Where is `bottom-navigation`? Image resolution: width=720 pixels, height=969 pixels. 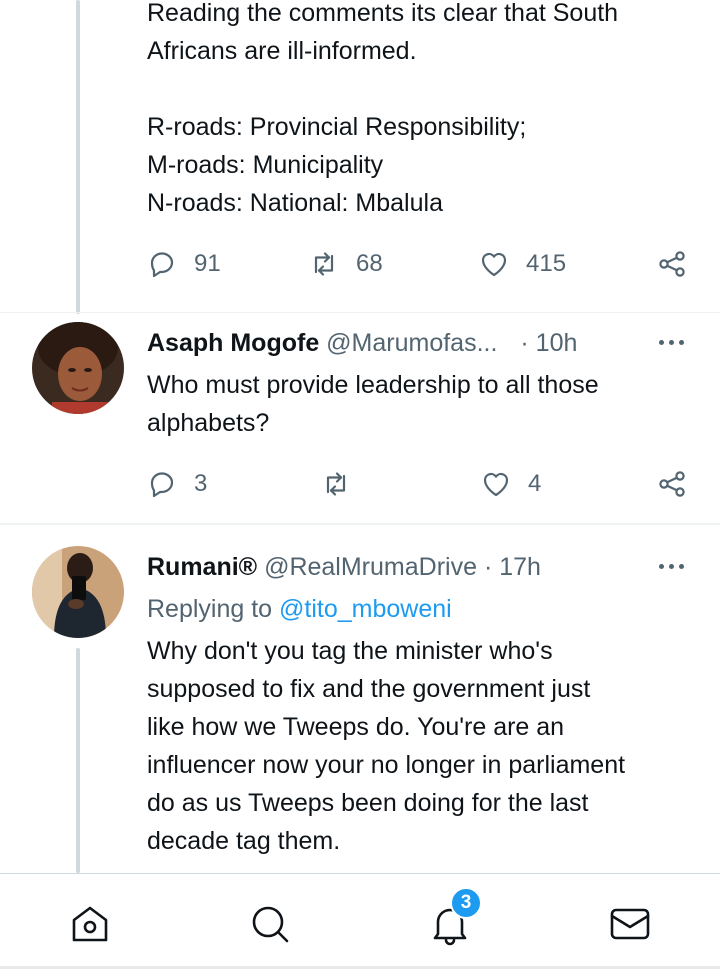 bottom-navigation is located at coordinates (360, 921).